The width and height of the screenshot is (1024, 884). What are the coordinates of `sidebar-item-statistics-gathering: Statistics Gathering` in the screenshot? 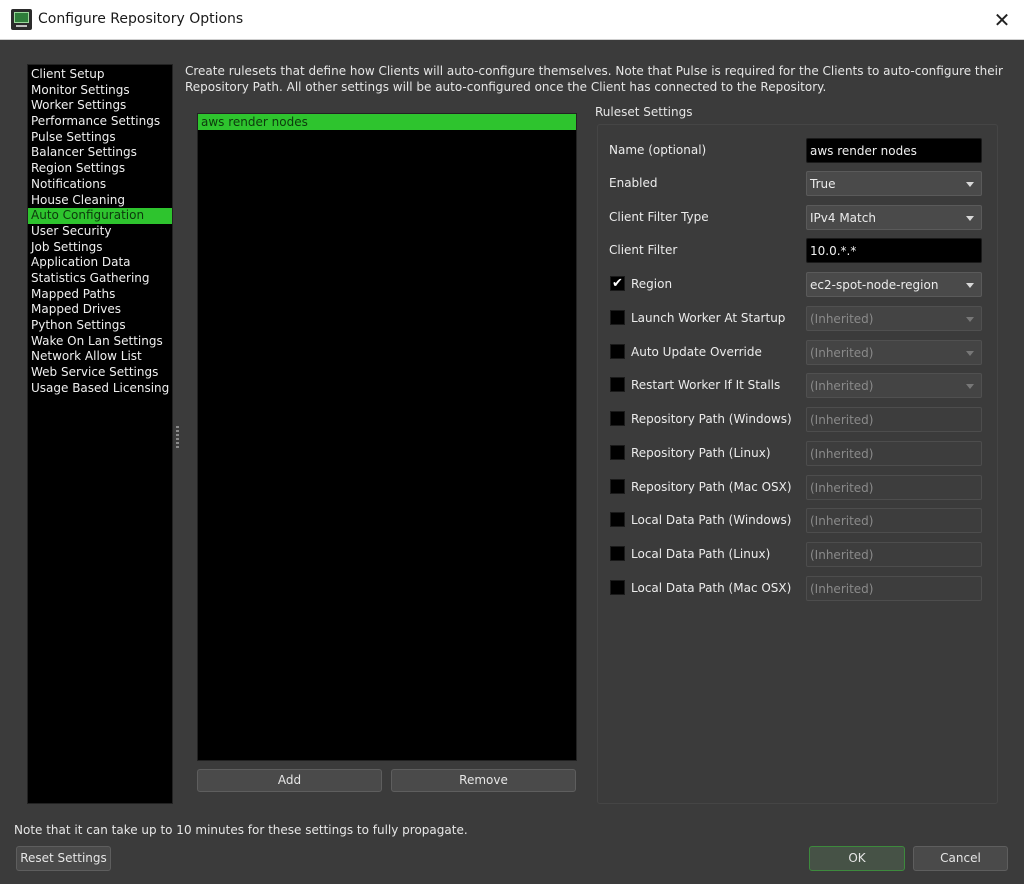 It's located at (100, 279).